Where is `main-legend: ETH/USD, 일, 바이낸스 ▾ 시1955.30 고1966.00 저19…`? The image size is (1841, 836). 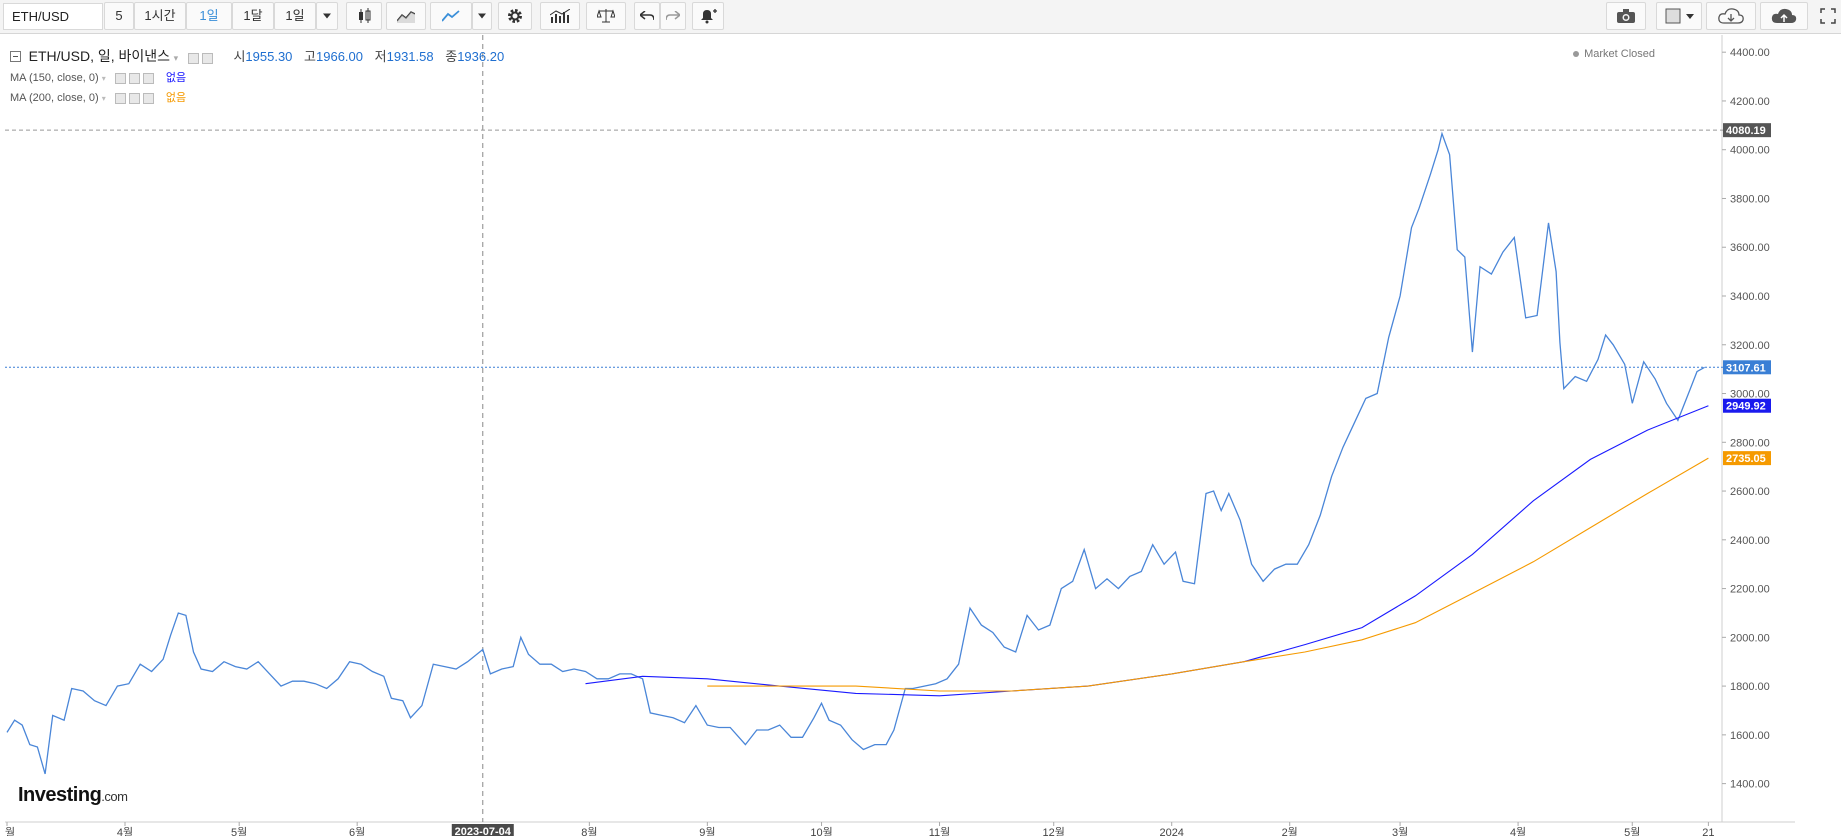
main-legend: ETH/USD, 일, 바이낸스 ▾ 시1955.30 고1966.00 저19… is located at coordinates (257, 56).